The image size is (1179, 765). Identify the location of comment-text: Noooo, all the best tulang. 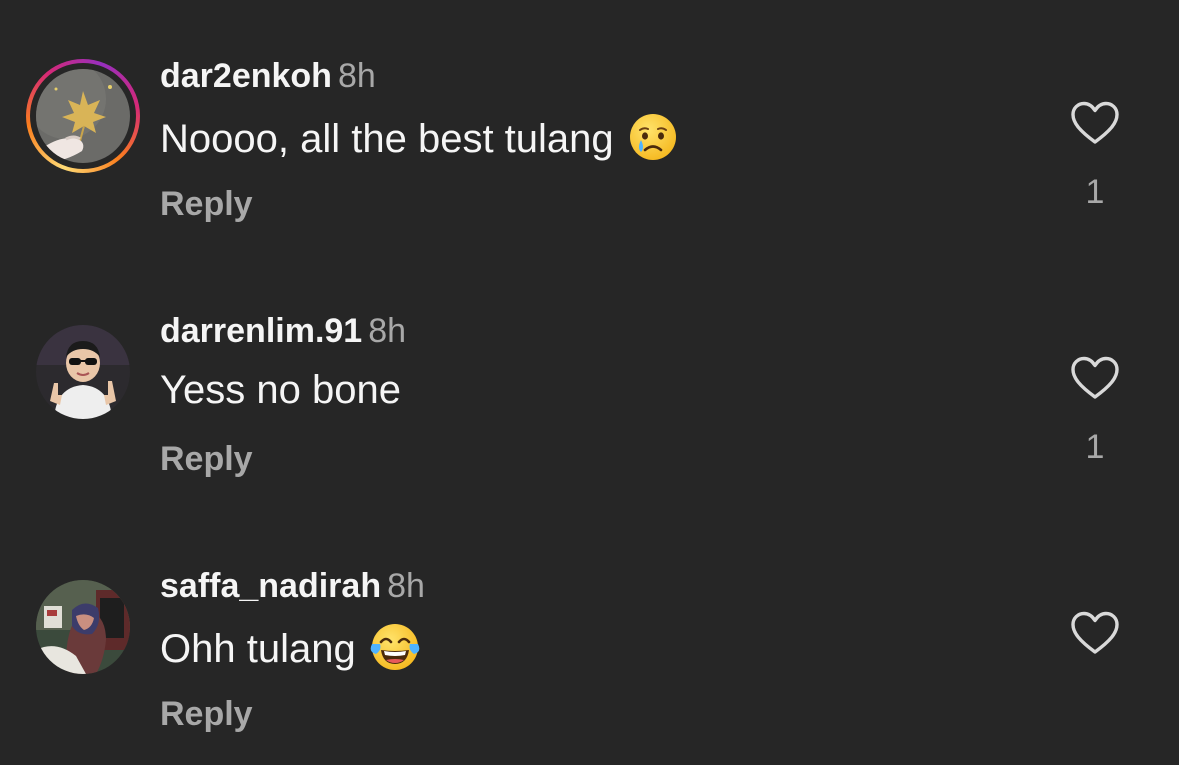
(419, 137).